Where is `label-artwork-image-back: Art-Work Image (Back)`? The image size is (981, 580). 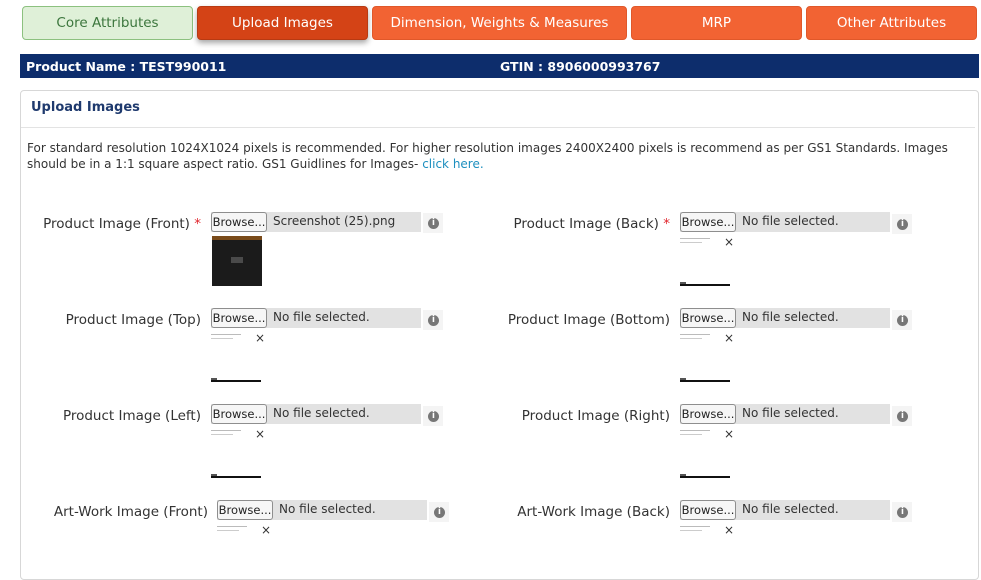 label-artwork-image-back: Art-Work Image (Back) is located at coordinates (593, 512).